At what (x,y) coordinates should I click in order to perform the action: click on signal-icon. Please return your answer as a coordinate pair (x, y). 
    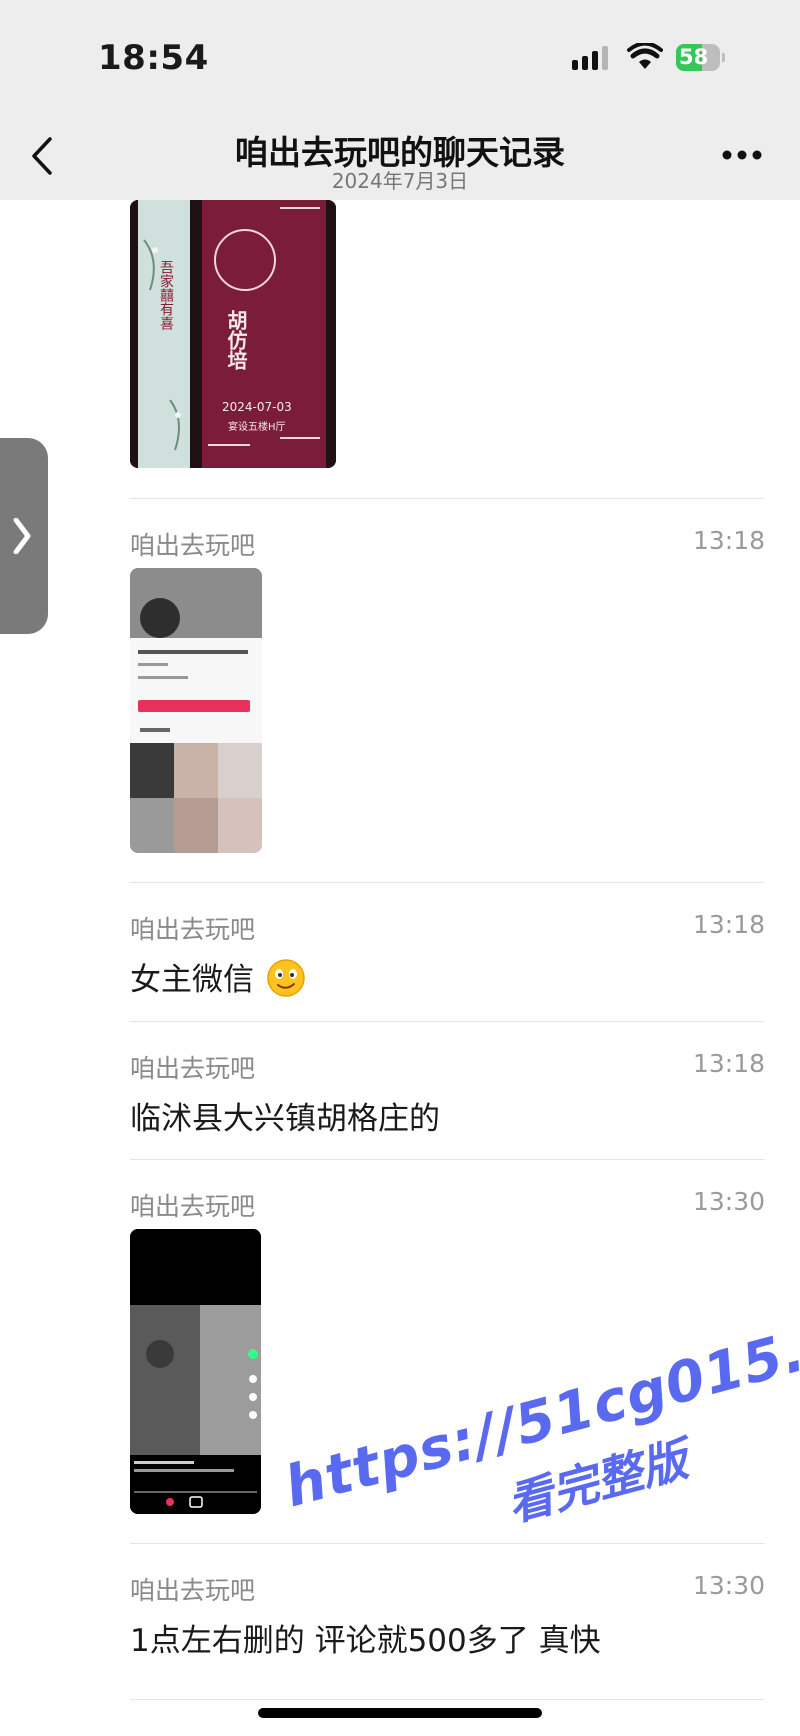
    Looking at the image, I should click on (590, 58).